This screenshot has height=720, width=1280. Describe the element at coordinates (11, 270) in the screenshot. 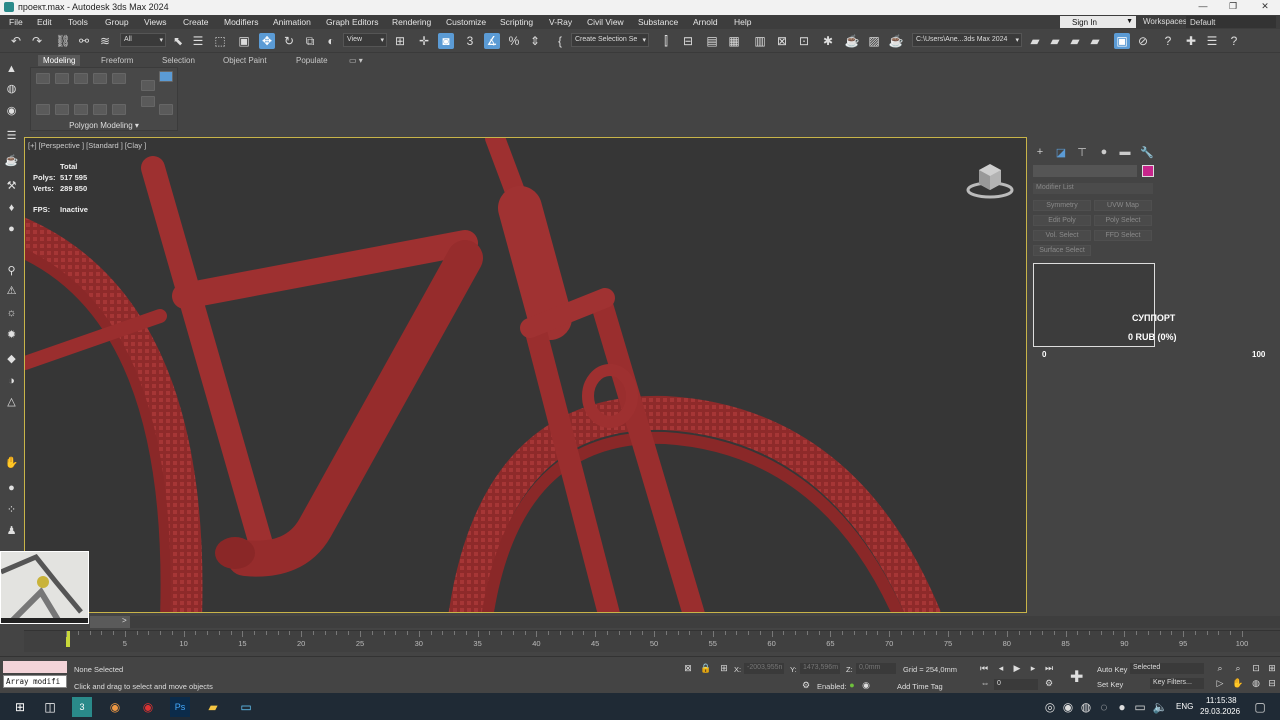

I see `light-icon: ⚲` at that location.